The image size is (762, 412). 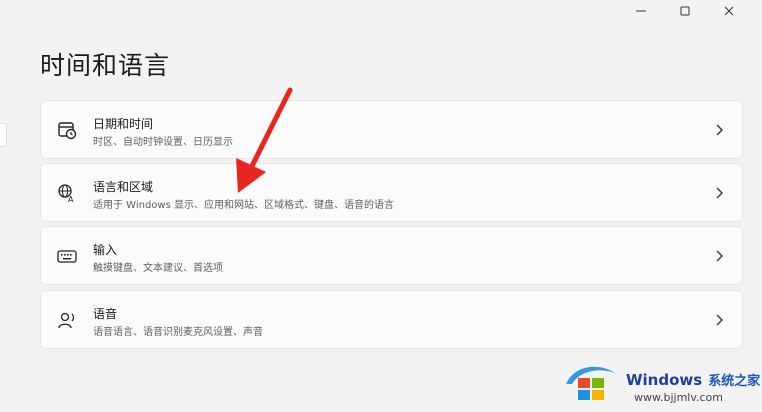 I want to click on calendar-clock-icon, so click(x=67, y=131).